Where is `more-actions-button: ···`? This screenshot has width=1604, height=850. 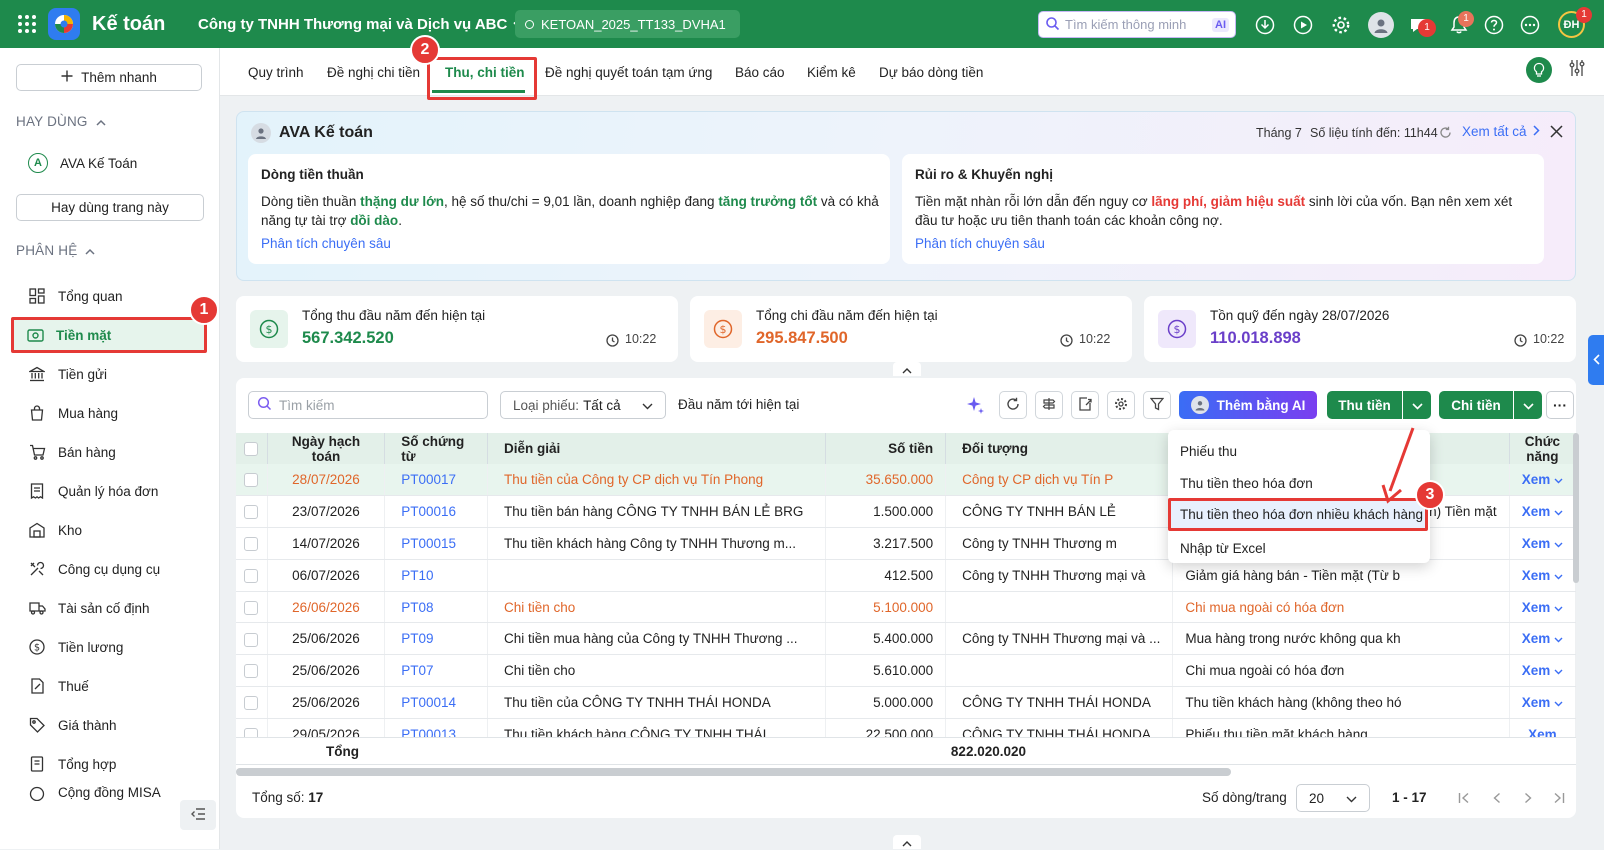
more-actions-button: ··· is located at coordinates (1560, 405).